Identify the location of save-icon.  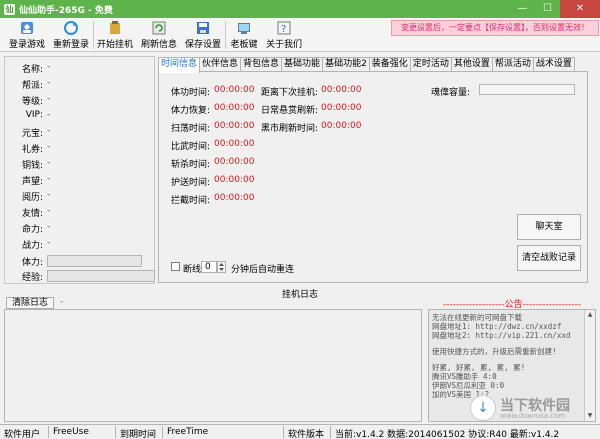
(203, 28).